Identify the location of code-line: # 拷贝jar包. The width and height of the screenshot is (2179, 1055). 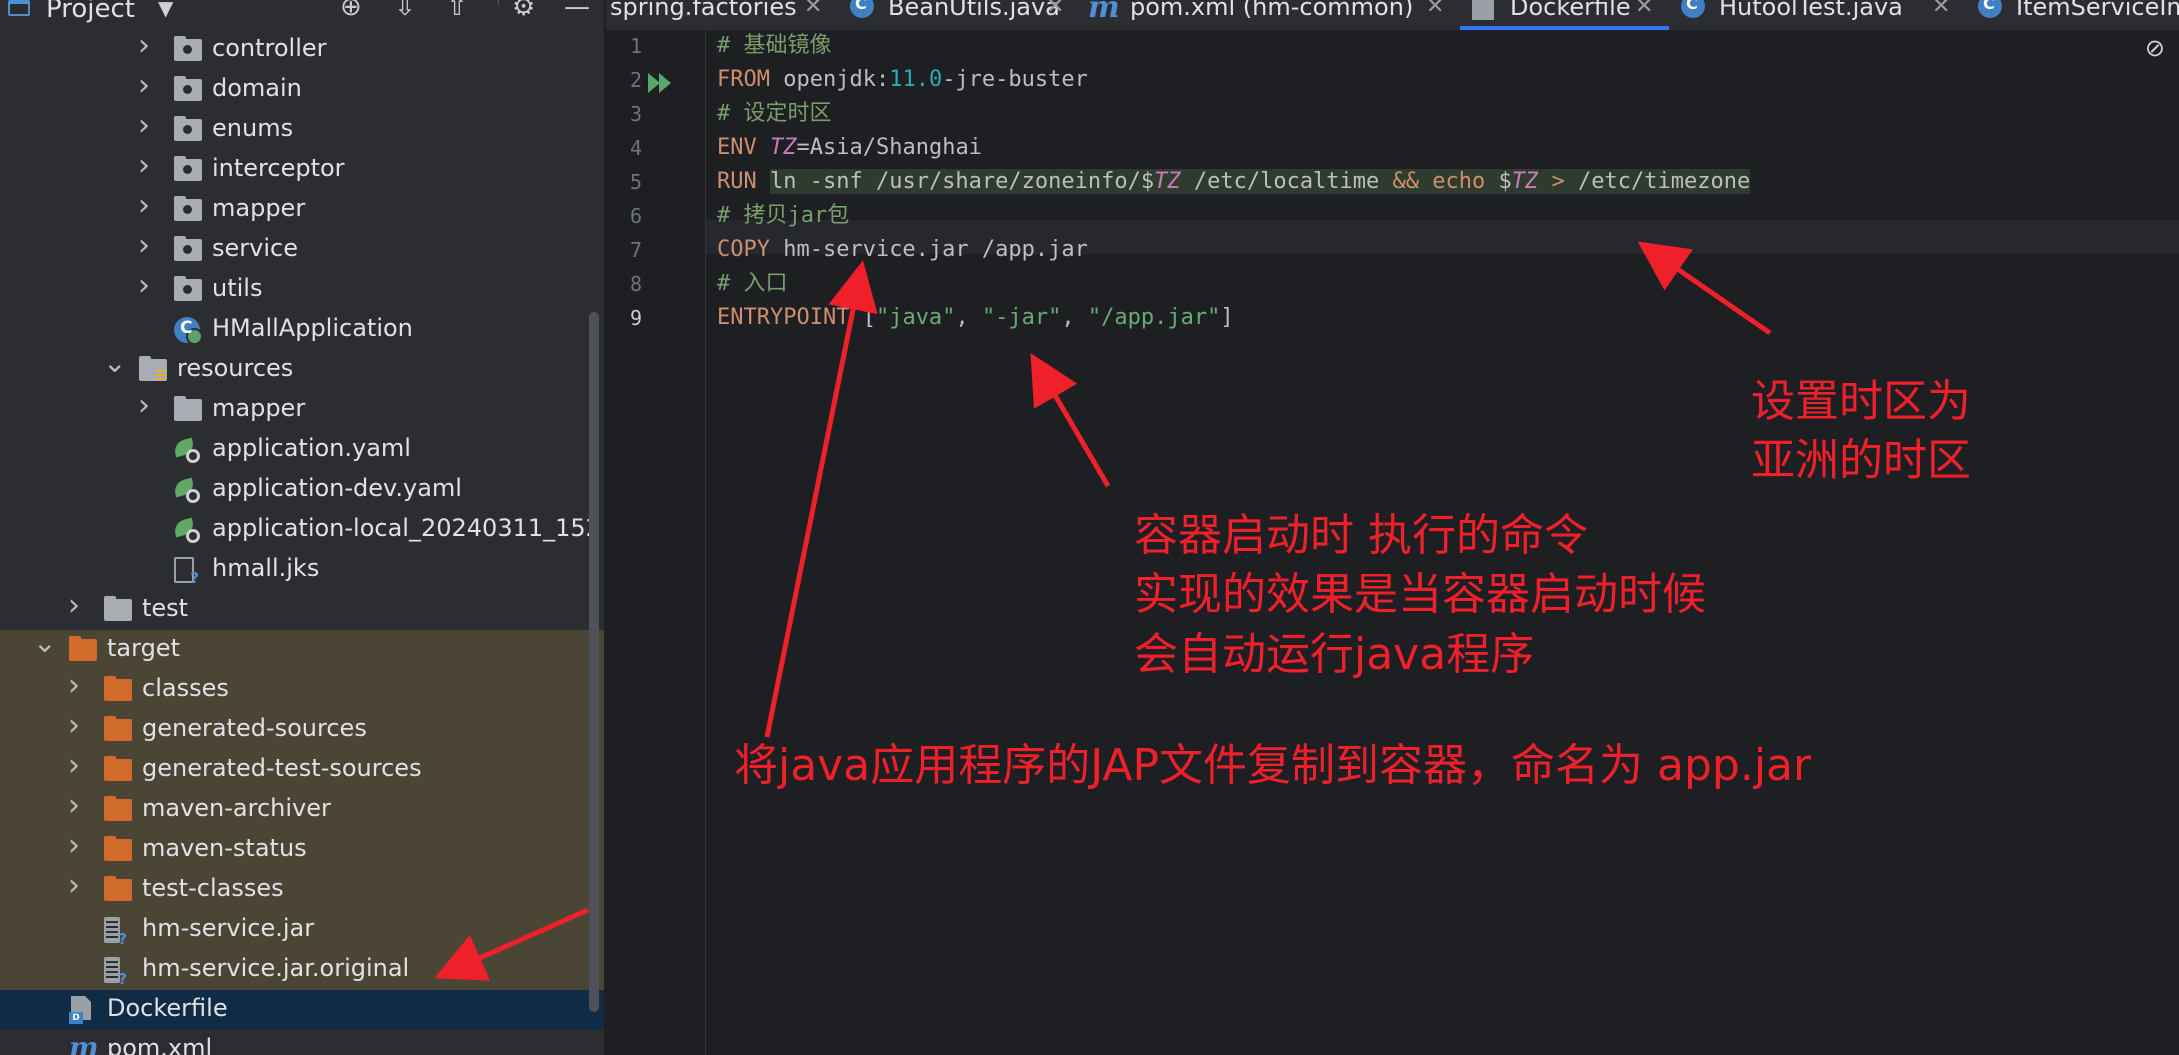
(783, 216).